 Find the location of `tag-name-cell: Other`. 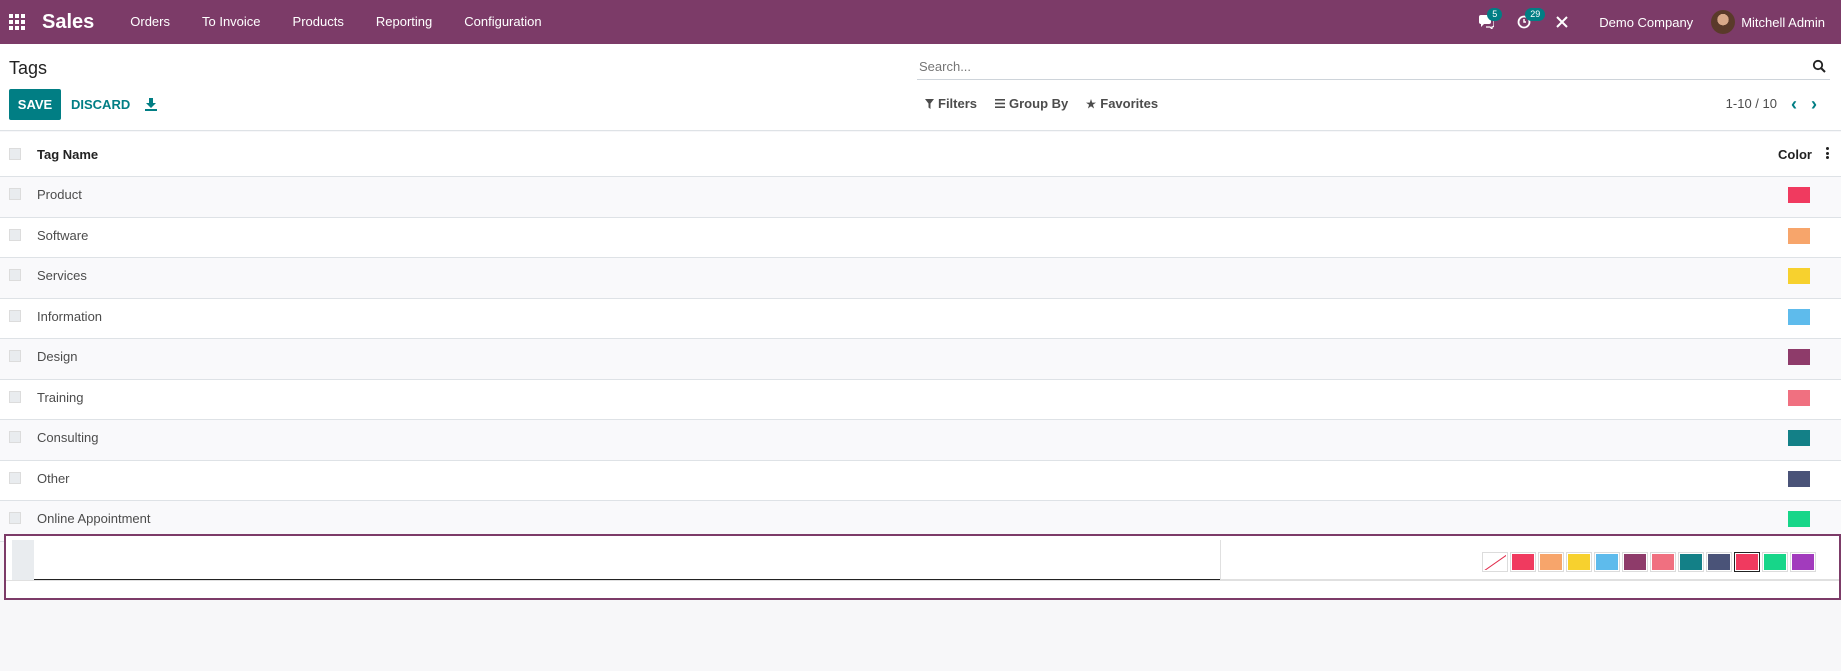

tag-name-cell: Other is located at coordinates (53, 478).